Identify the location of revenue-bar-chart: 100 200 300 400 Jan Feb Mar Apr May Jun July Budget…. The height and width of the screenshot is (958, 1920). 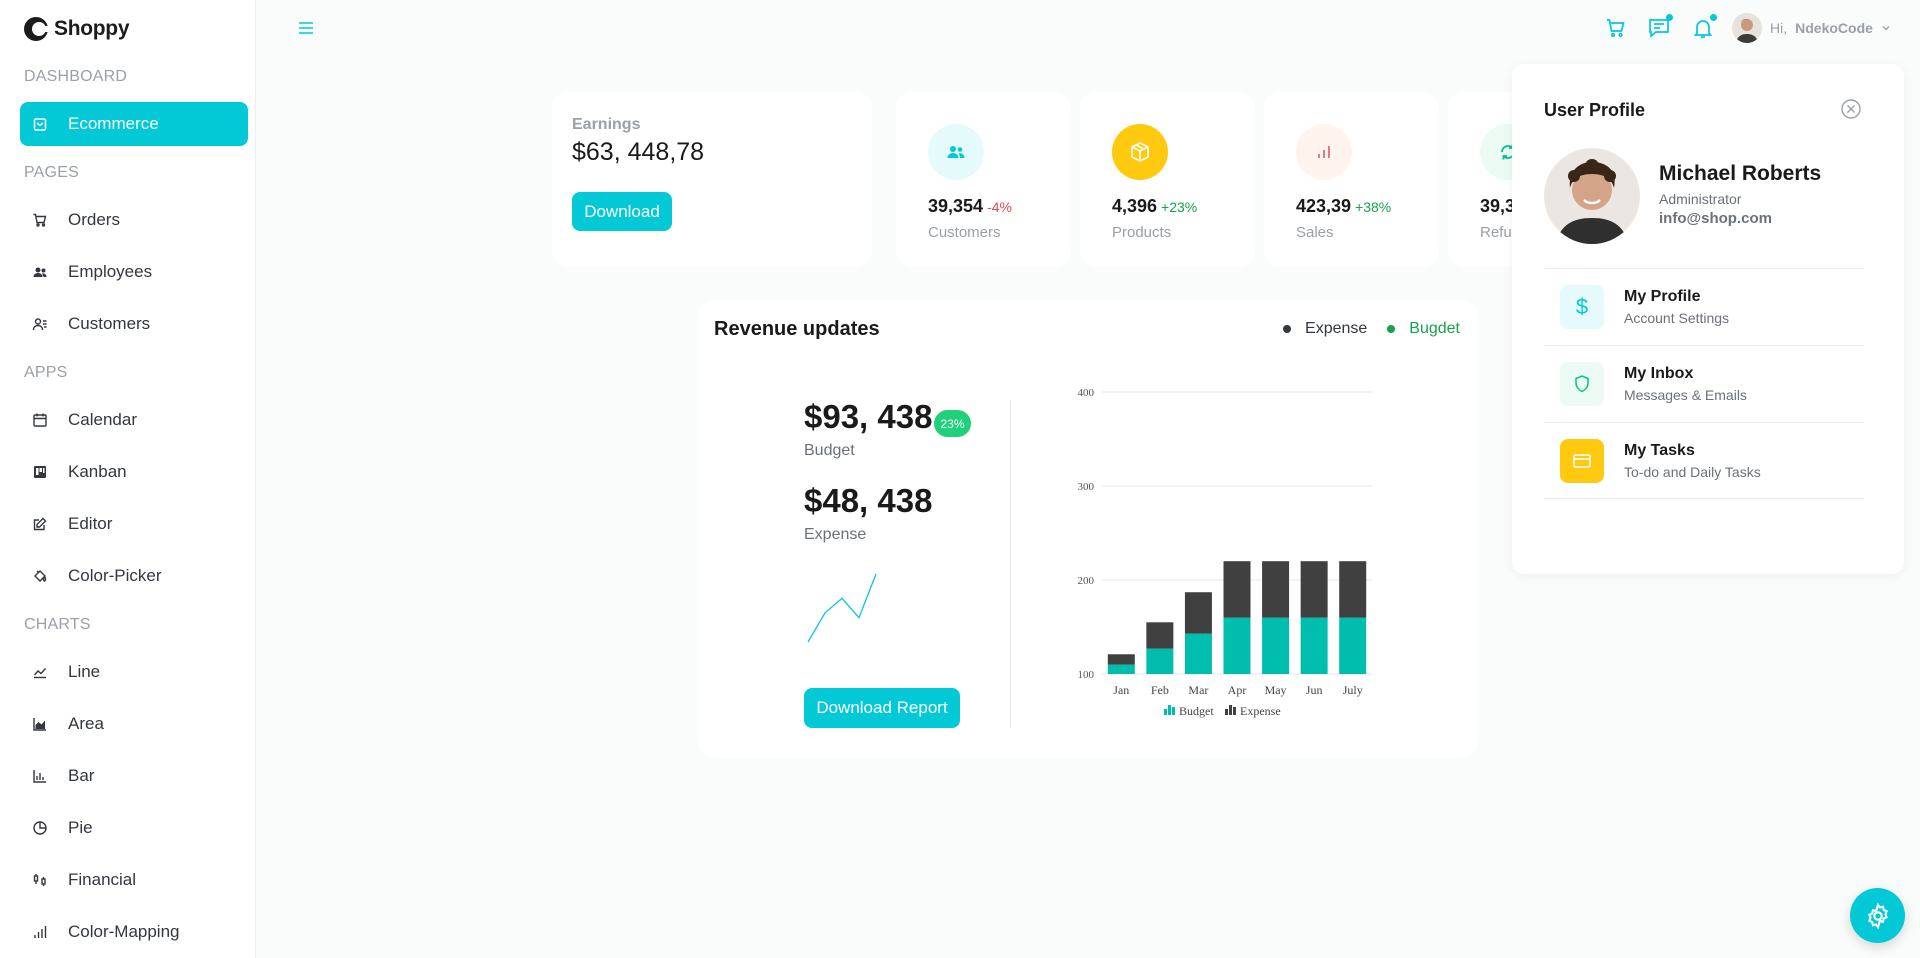
(1225, 552).